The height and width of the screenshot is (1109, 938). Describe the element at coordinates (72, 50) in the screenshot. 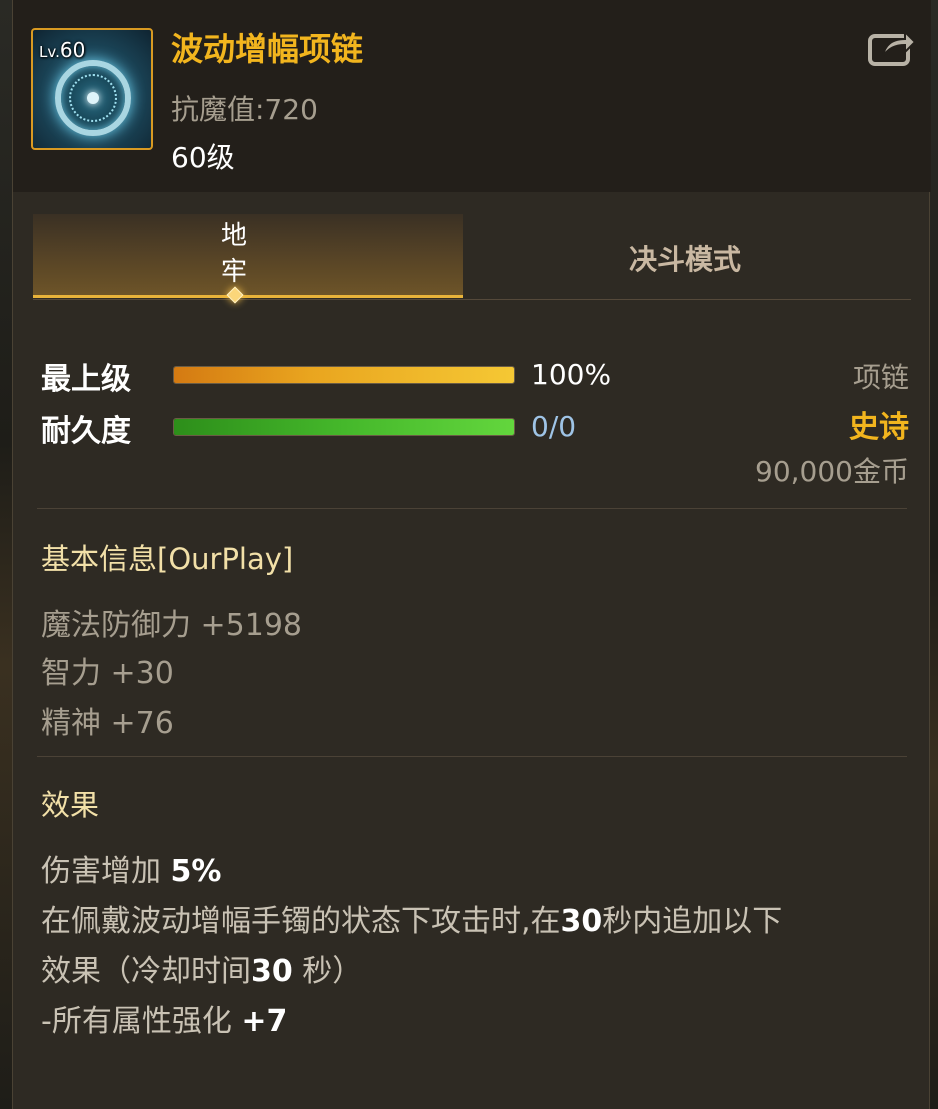

I see `level-badge-number: 60` at that location.